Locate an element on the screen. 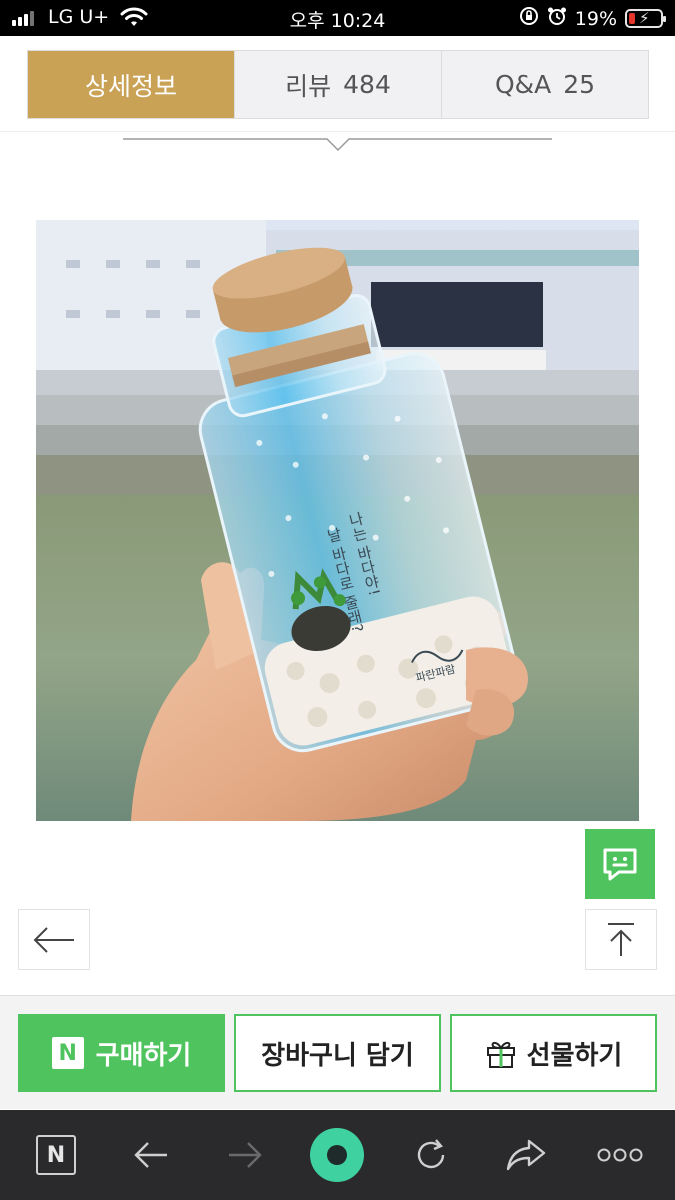 The width and height of the screenshot is (675, 1200). green-dot-icon is located at coordinates (337, 1155).